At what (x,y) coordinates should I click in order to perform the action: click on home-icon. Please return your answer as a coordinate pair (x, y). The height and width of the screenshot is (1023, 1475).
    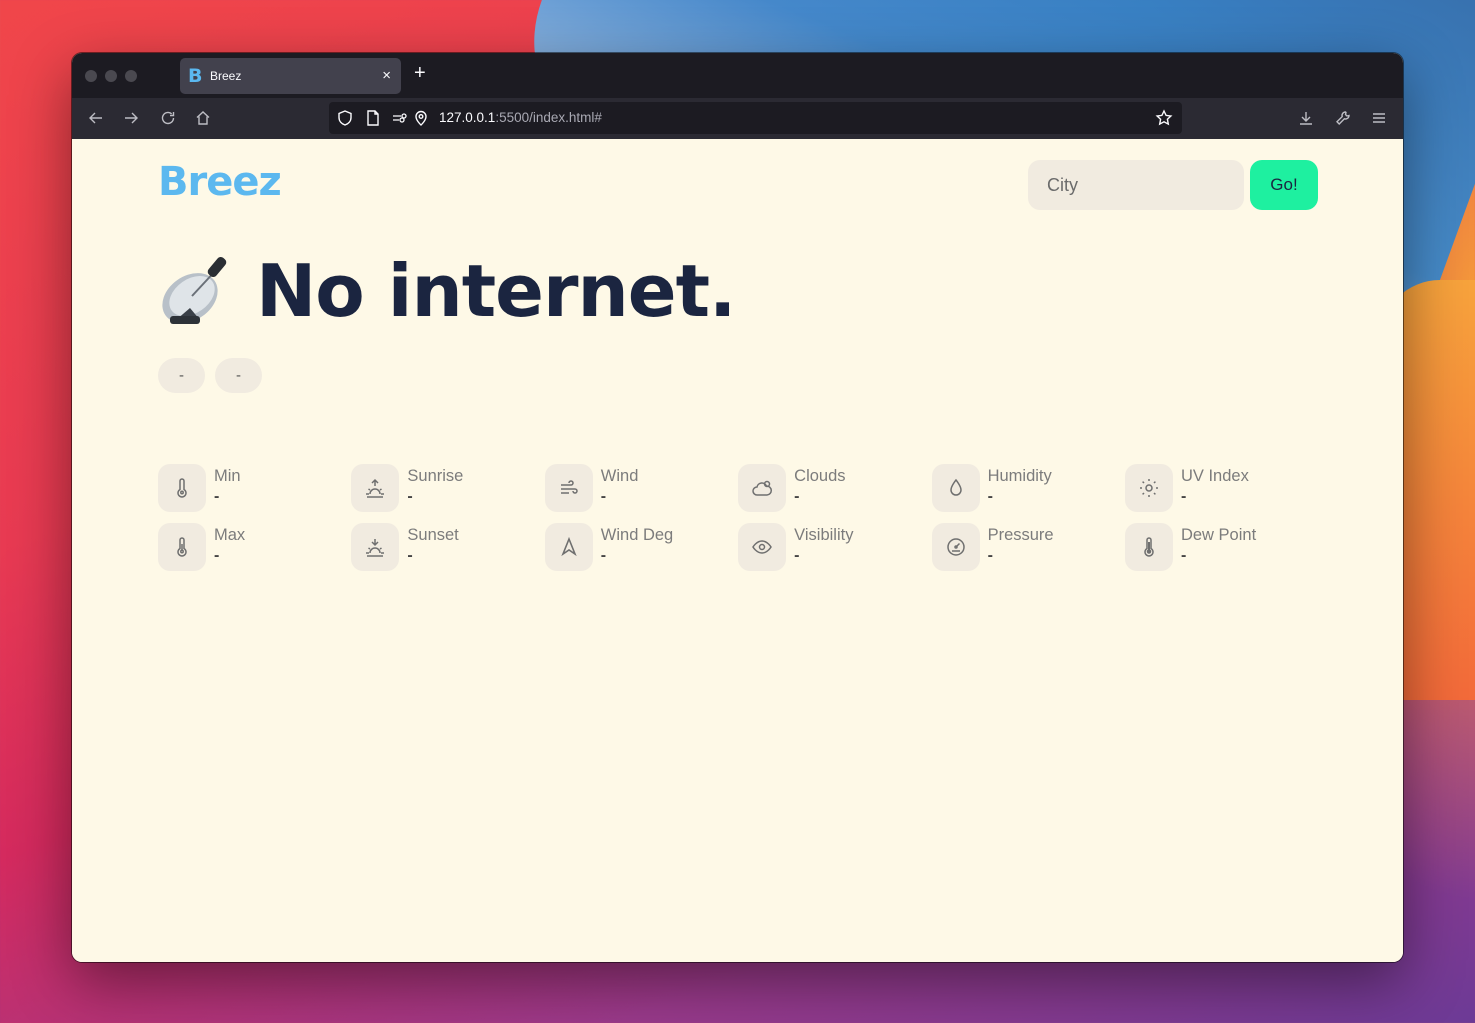
    Looking at the image, I should click on (203, 118).